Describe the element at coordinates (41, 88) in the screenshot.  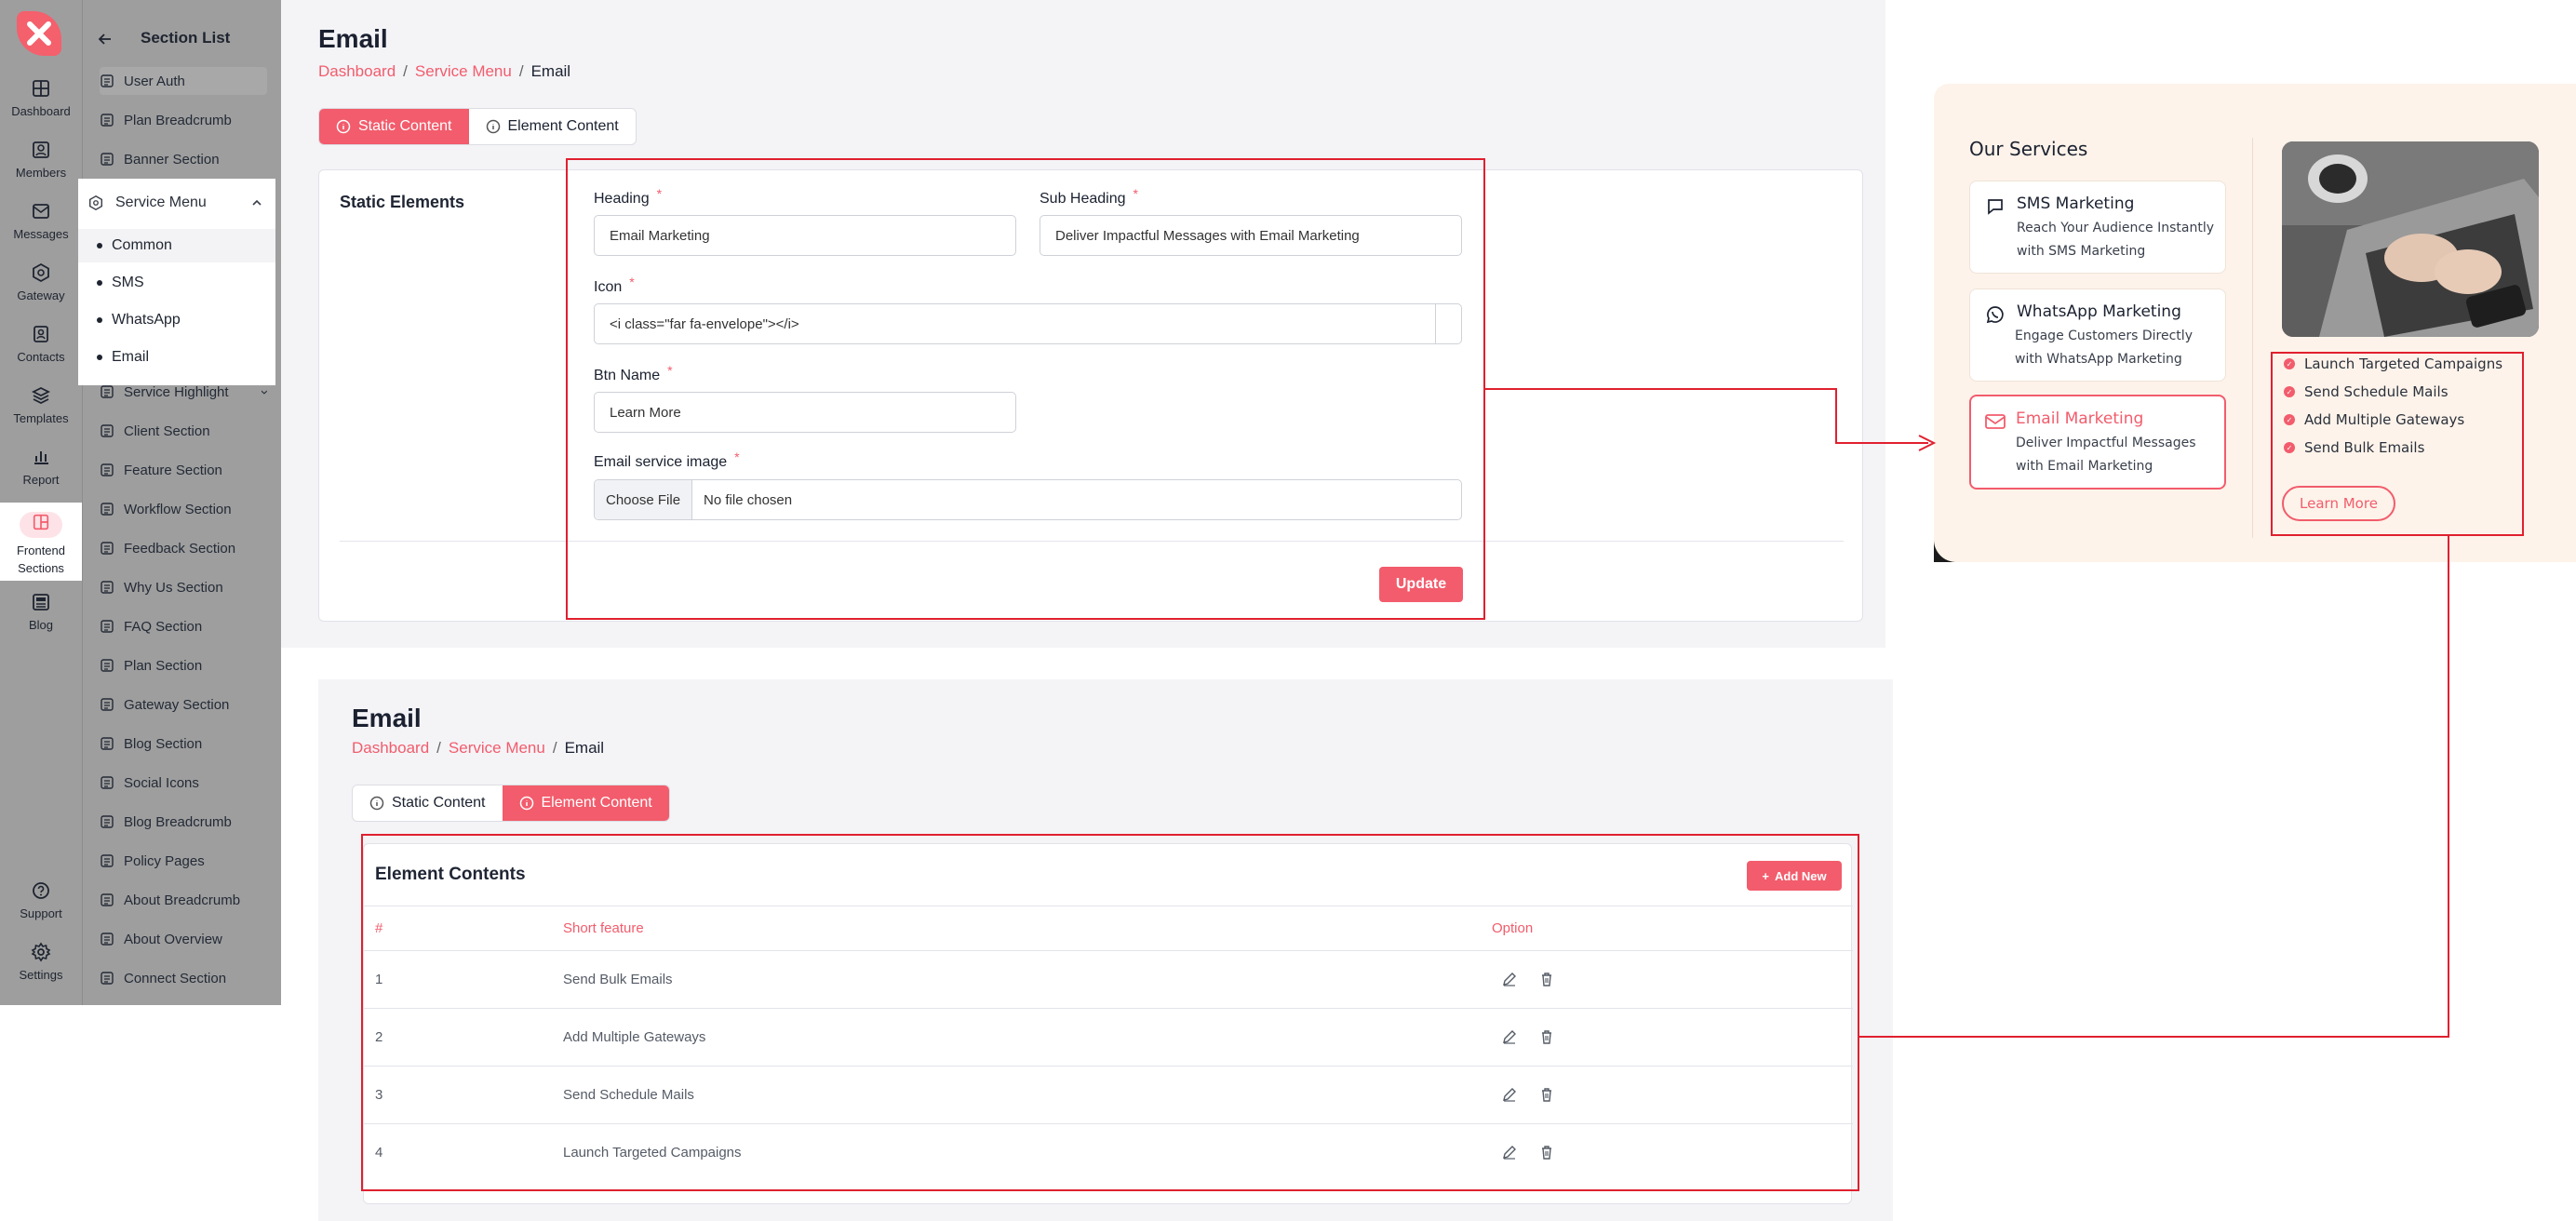
I see `grid-icon` at that location.